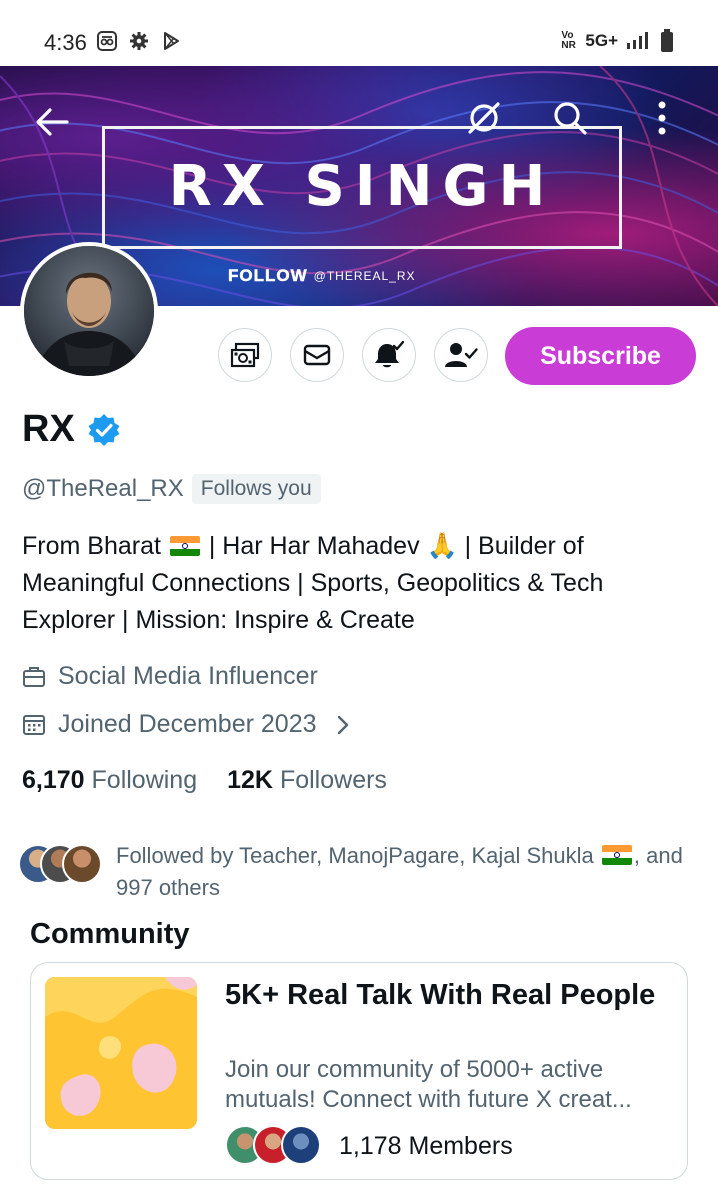 The image size is (718, 1199). What do you see at coordinates (65, 42) in the screenshot?
I see `status-time: 4:36` at bounding box center [65, 42].